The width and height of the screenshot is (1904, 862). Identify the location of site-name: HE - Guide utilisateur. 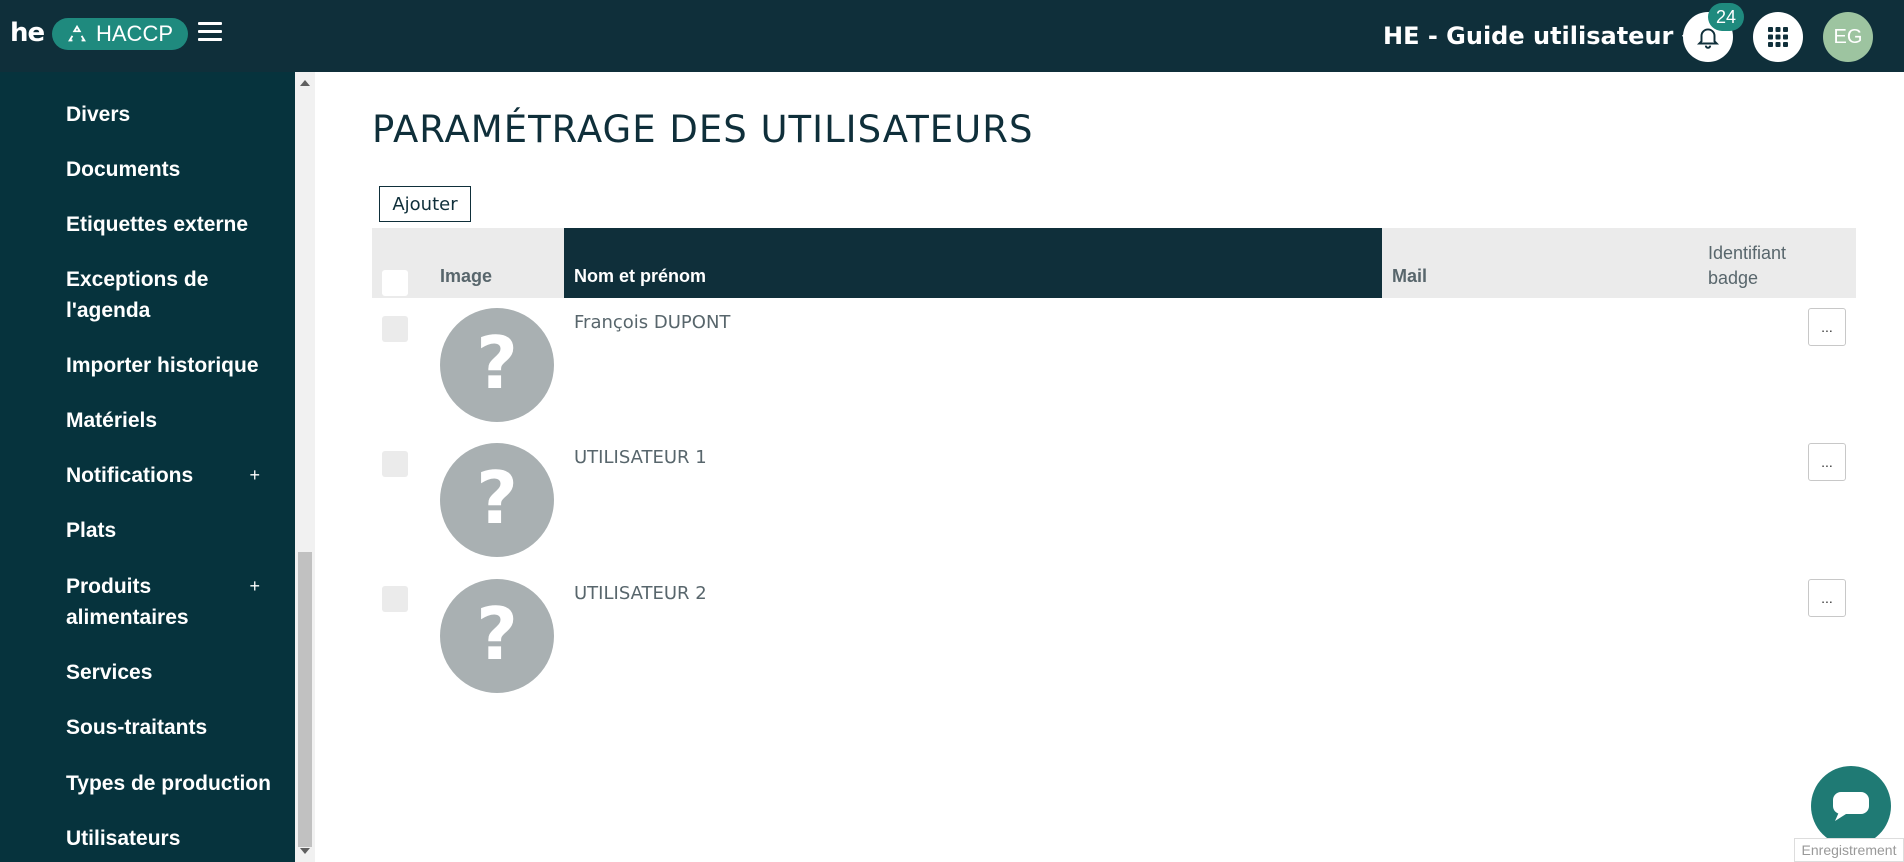
(1528, 36).